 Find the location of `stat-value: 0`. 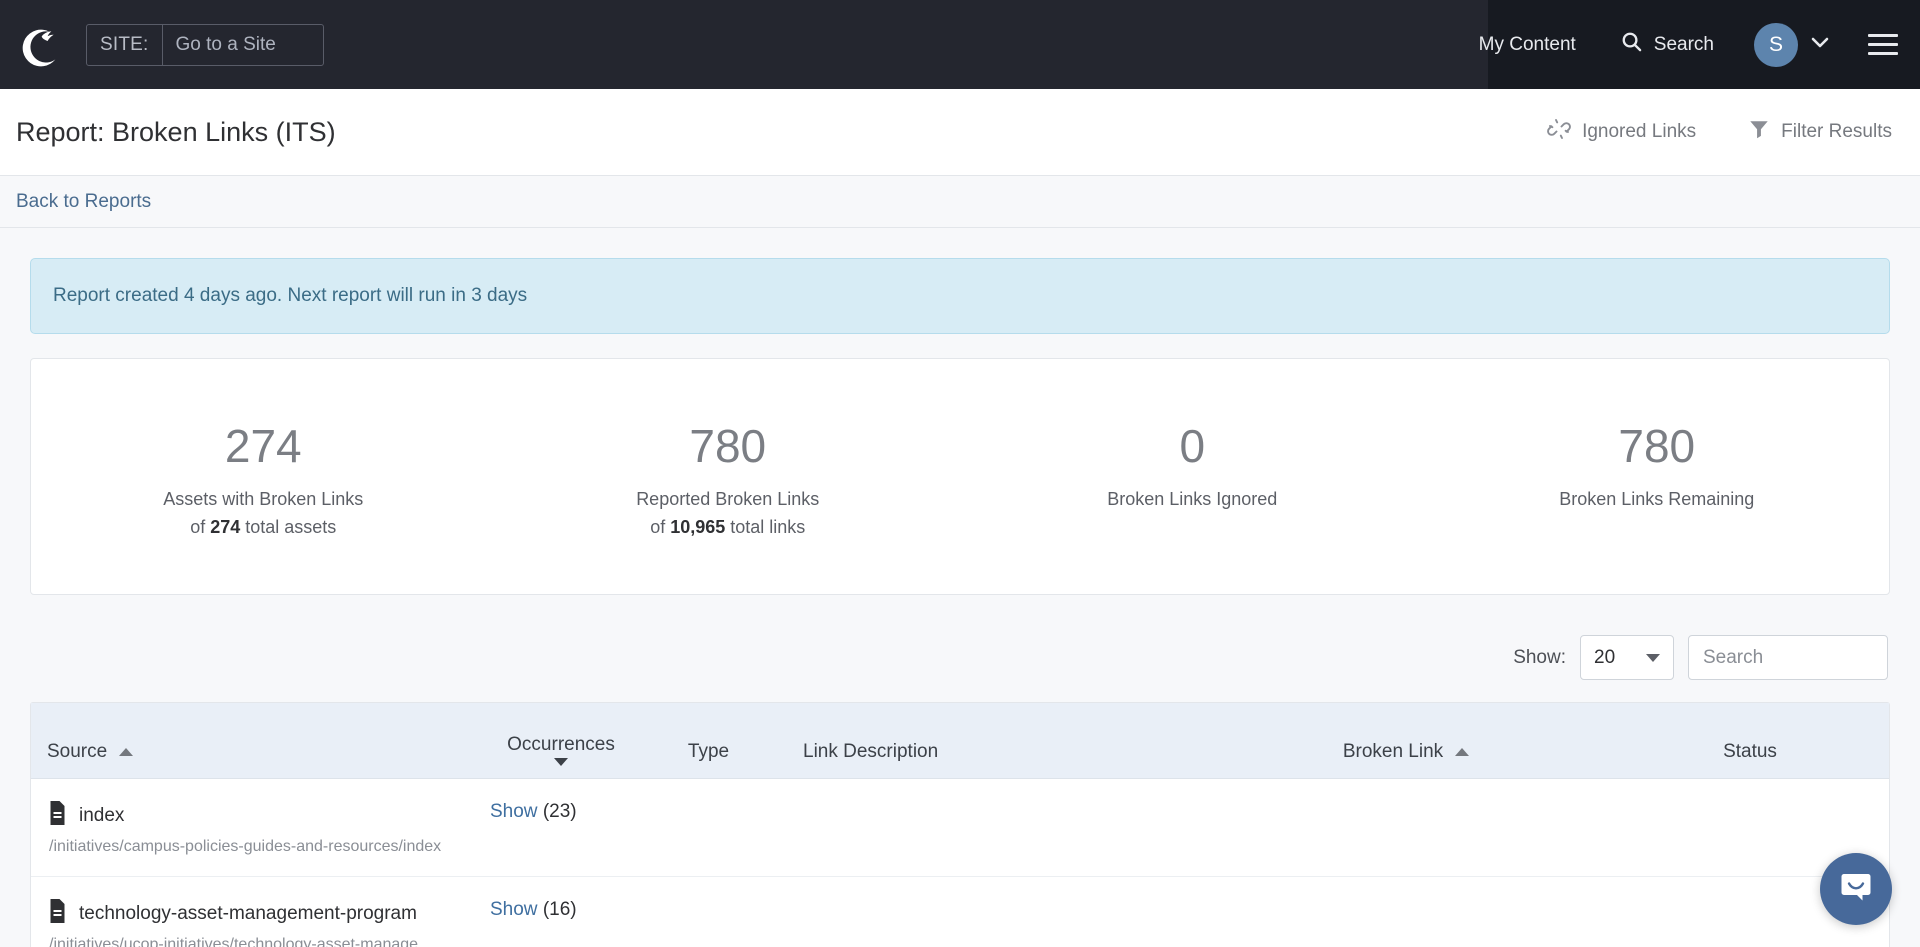

stat-value: 0 is located at coordinates (1192, 446).